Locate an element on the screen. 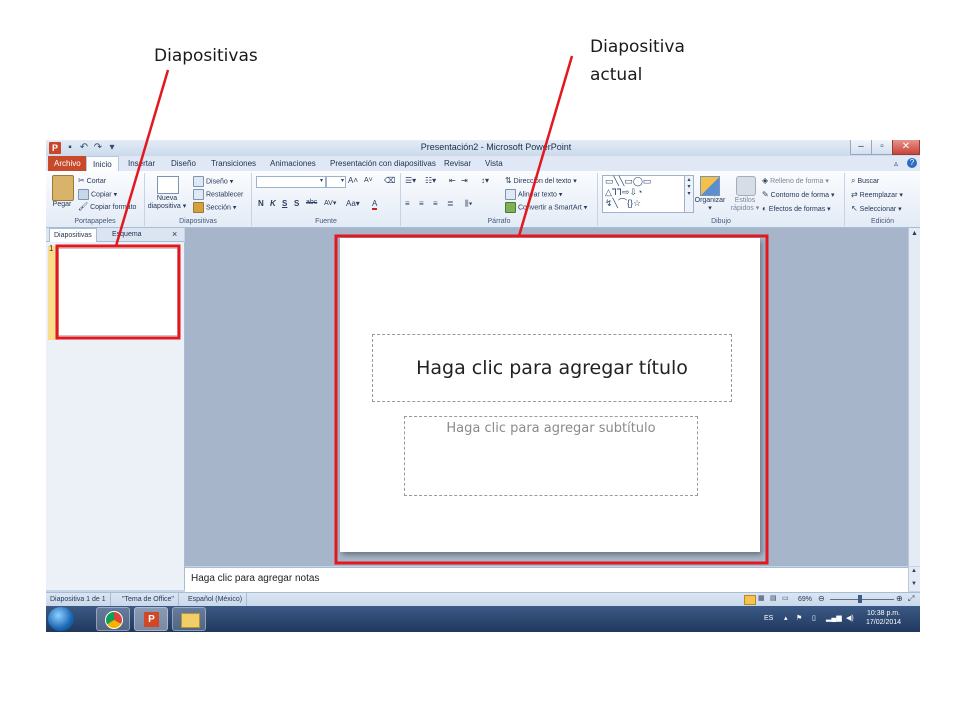 The height and width of the screenshot is (720, 960). title-placeholder: Haga clic para agregar título is located at coordinates (552, 368).